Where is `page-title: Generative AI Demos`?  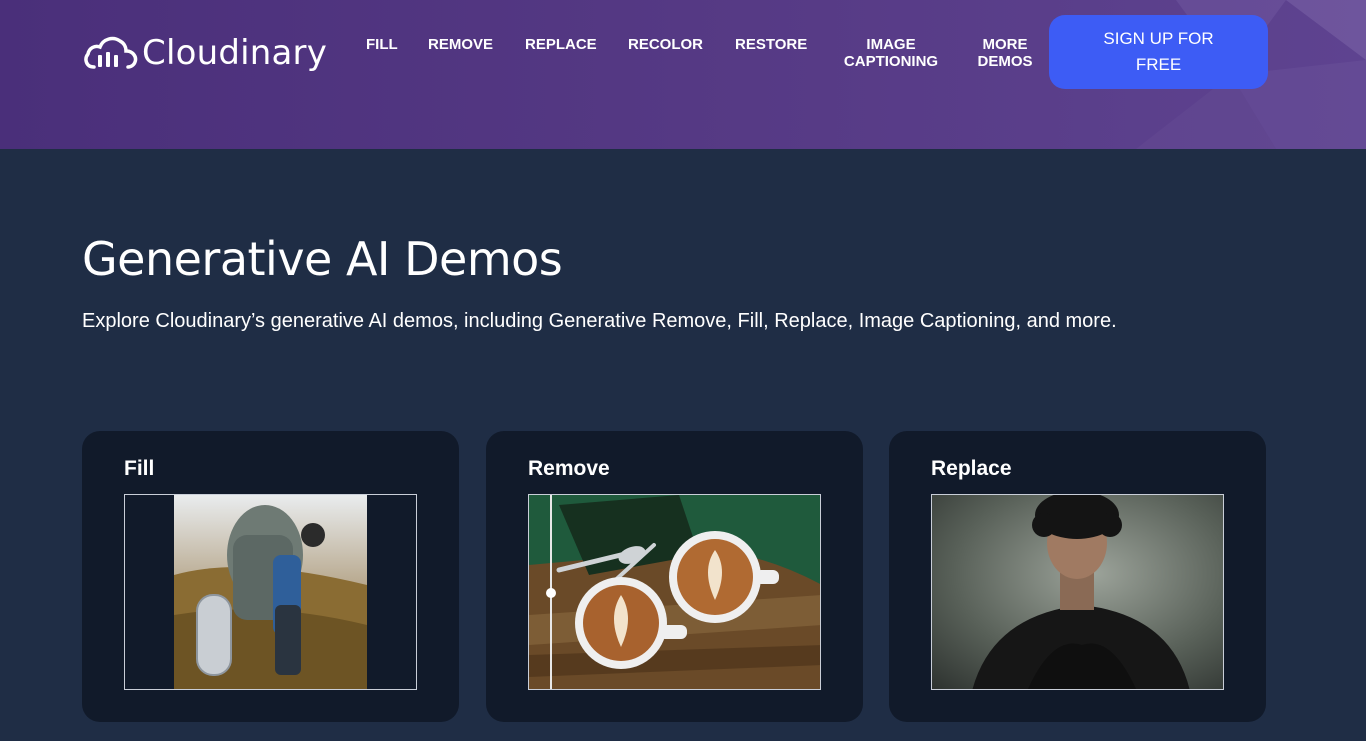
page-title: Generative AI Demos is located at coordinates (322, 259).